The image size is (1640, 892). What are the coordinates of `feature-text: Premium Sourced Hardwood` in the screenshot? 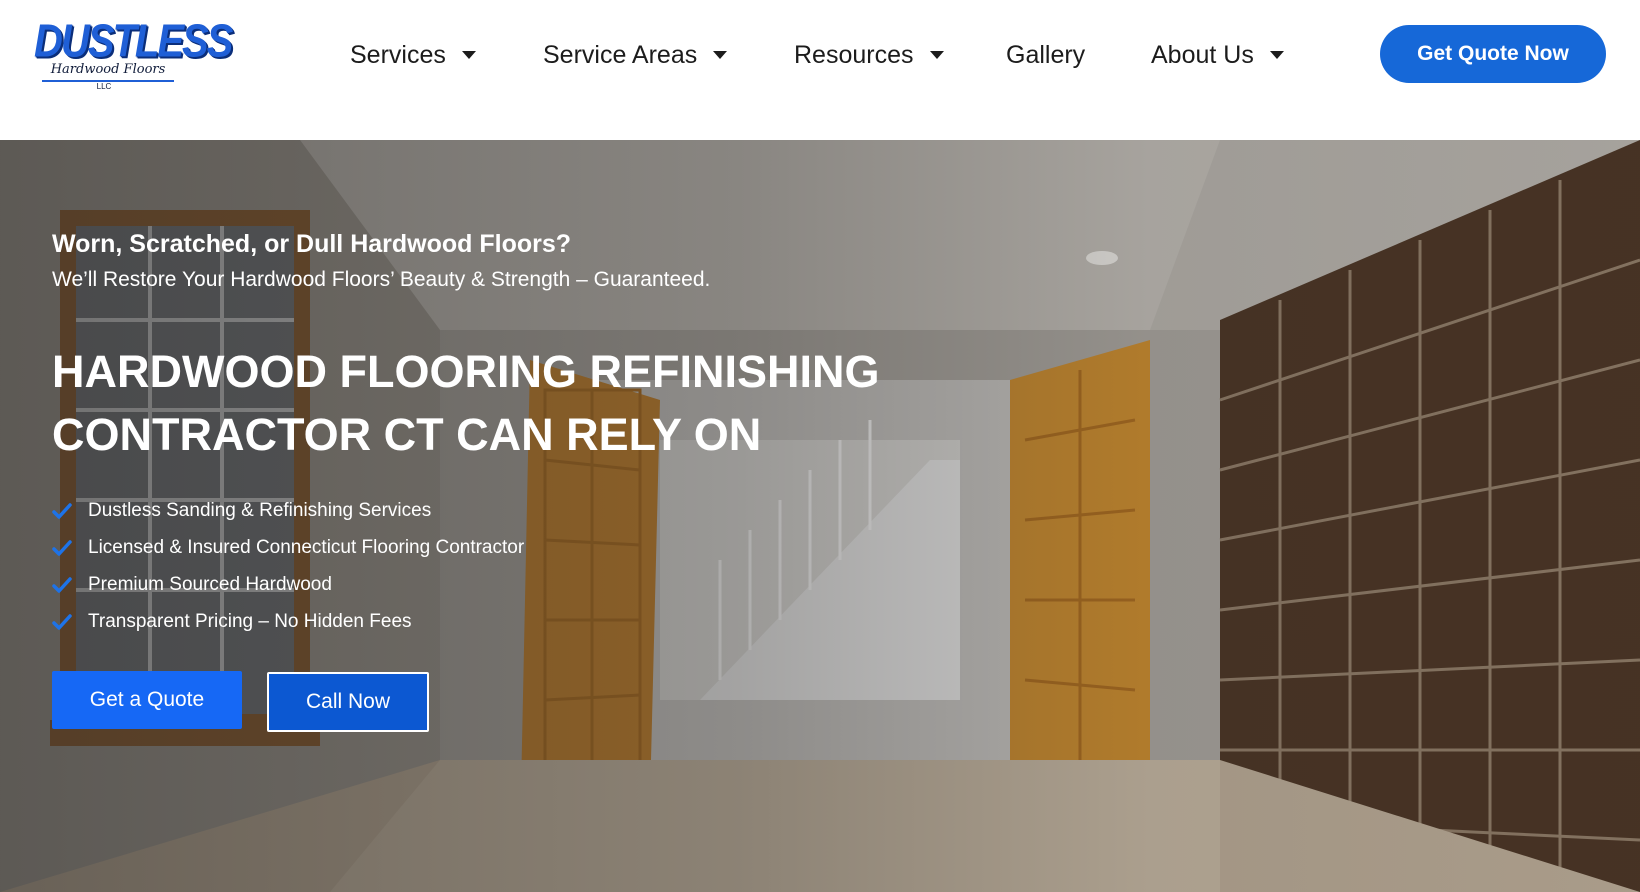 It's located at (210, 584).